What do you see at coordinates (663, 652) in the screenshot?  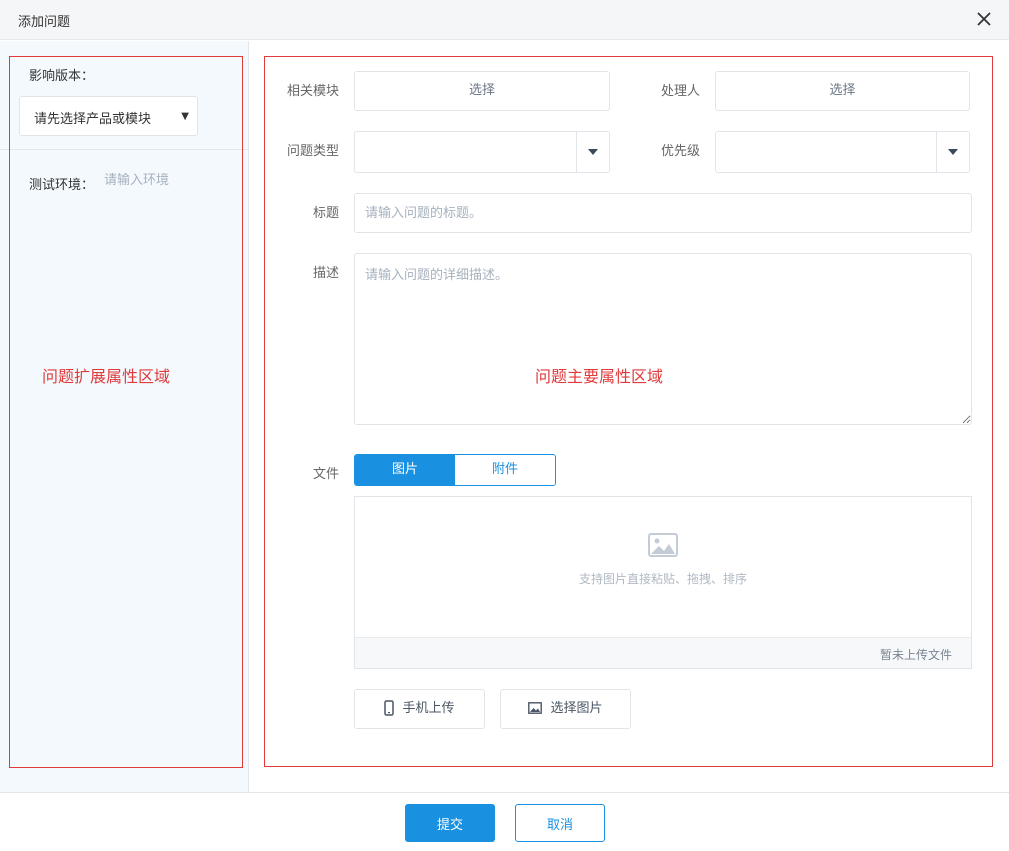 I see `drop-zone-footer: 暂未上传文件` at bounding box center [663, 652].